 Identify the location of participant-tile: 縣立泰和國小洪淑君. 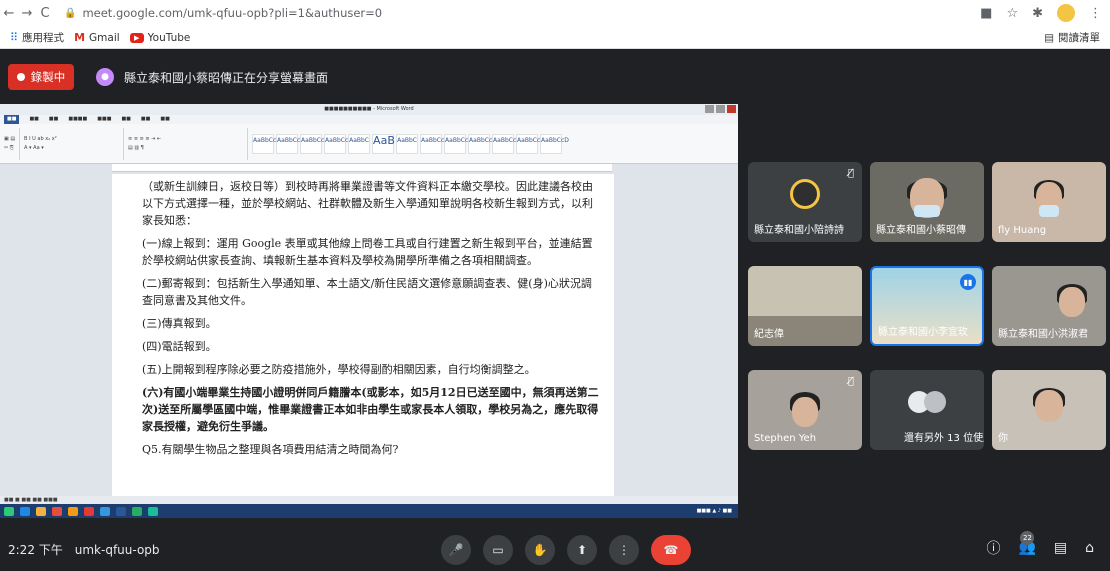
(1049, 306).